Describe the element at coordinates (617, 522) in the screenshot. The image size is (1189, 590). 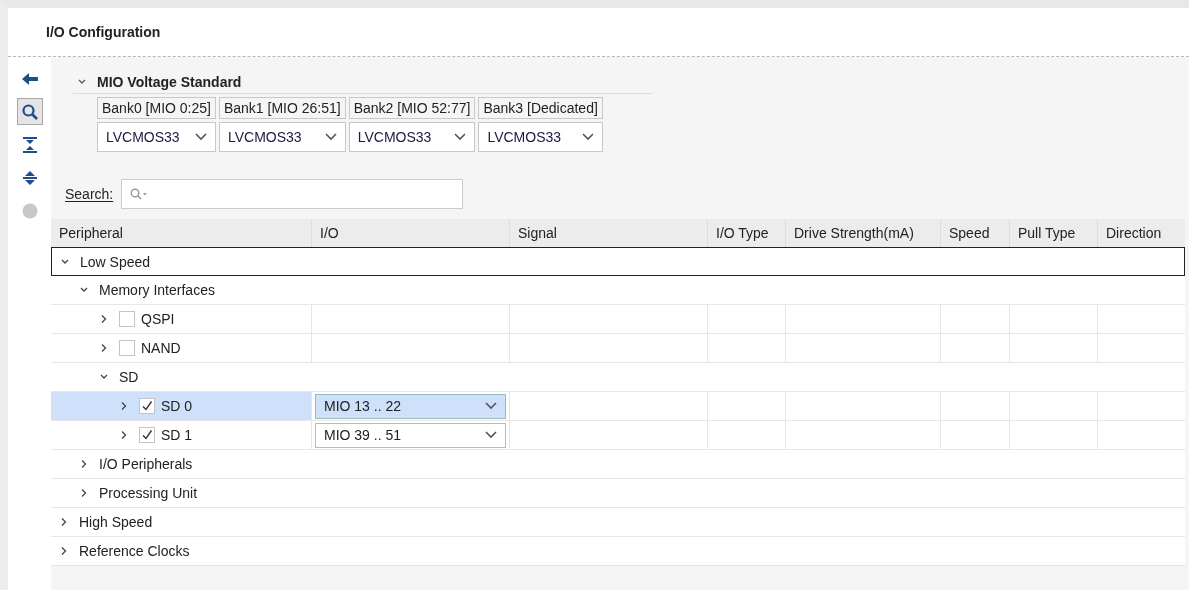
I see `tree-item: High Speed` at that location.